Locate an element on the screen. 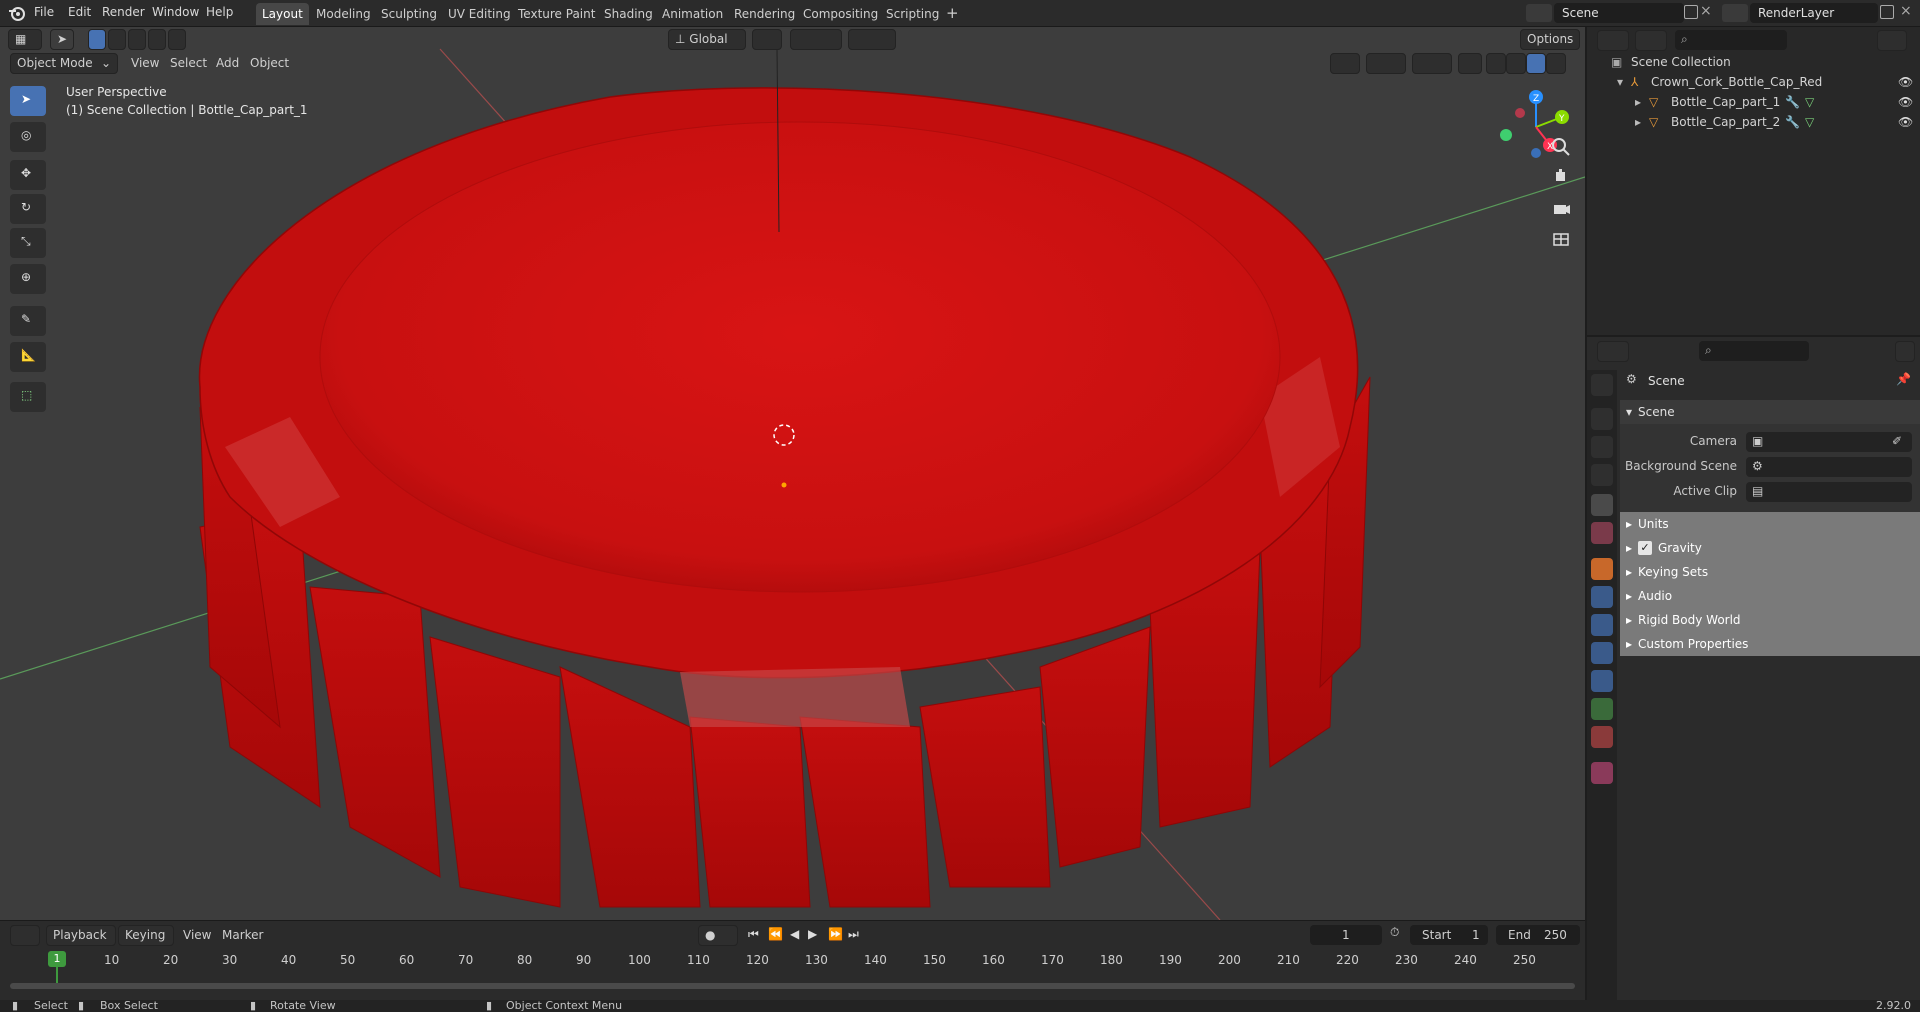 This screenshot has width=1920, height=1012. active-clip-field: ▤ is located at coordinates (1829, 492).